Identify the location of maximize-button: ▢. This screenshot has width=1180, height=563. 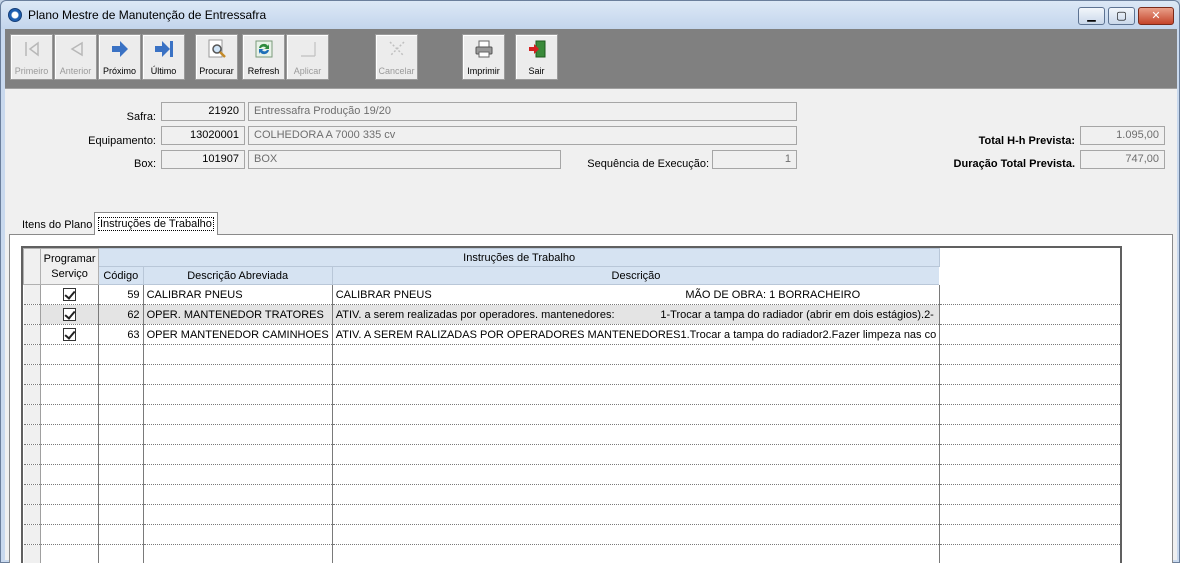
(1121, 16).